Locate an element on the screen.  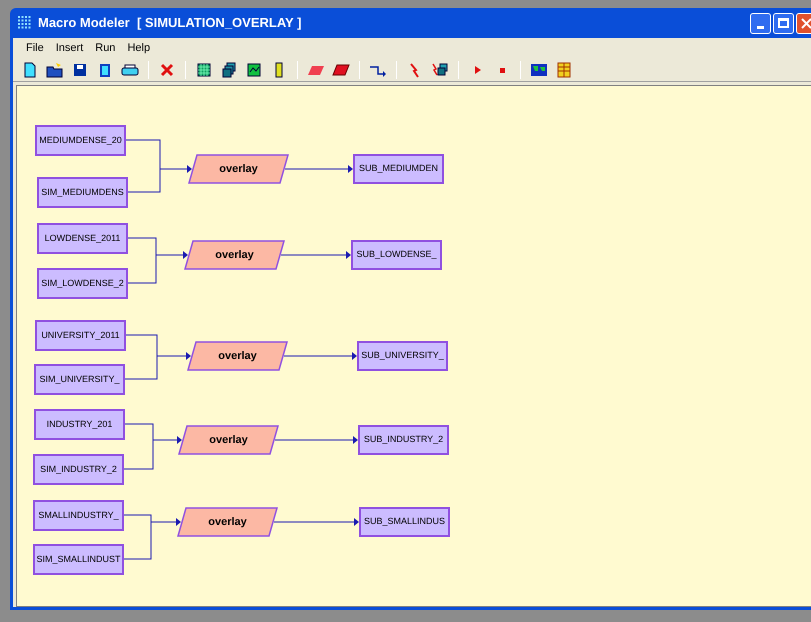
window-title: Macro Modeler [ SIMULATION_OVERLAY ] is located at coordinates (170, 23).